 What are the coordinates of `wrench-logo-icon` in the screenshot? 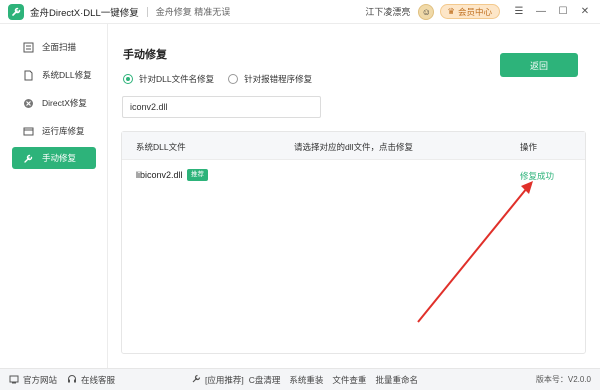 It's located at (15, 11).